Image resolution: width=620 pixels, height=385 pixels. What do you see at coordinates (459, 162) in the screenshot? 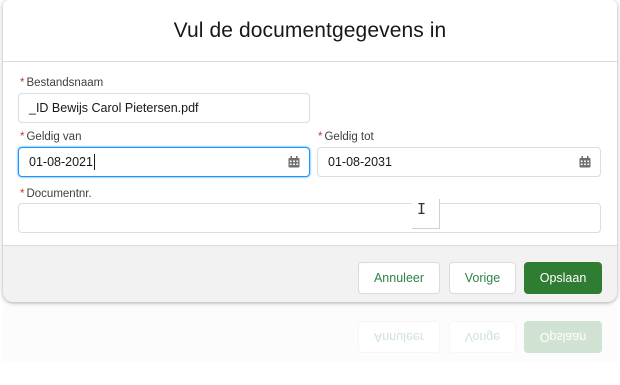
I see `valid-to-date-input: 01-08-2031` at bounding box center [459, 162].